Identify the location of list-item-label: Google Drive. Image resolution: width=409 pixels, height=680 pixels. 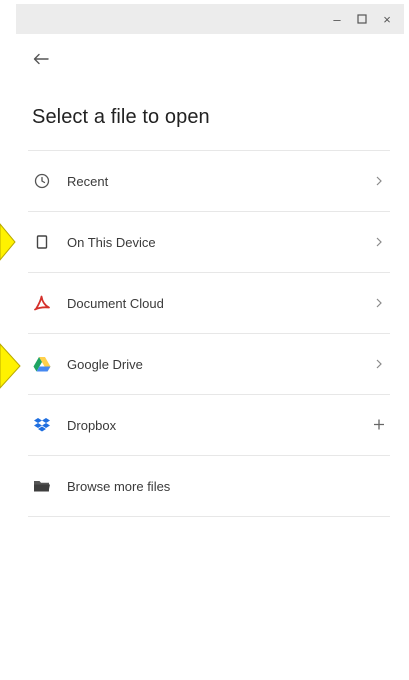
(105, 364).